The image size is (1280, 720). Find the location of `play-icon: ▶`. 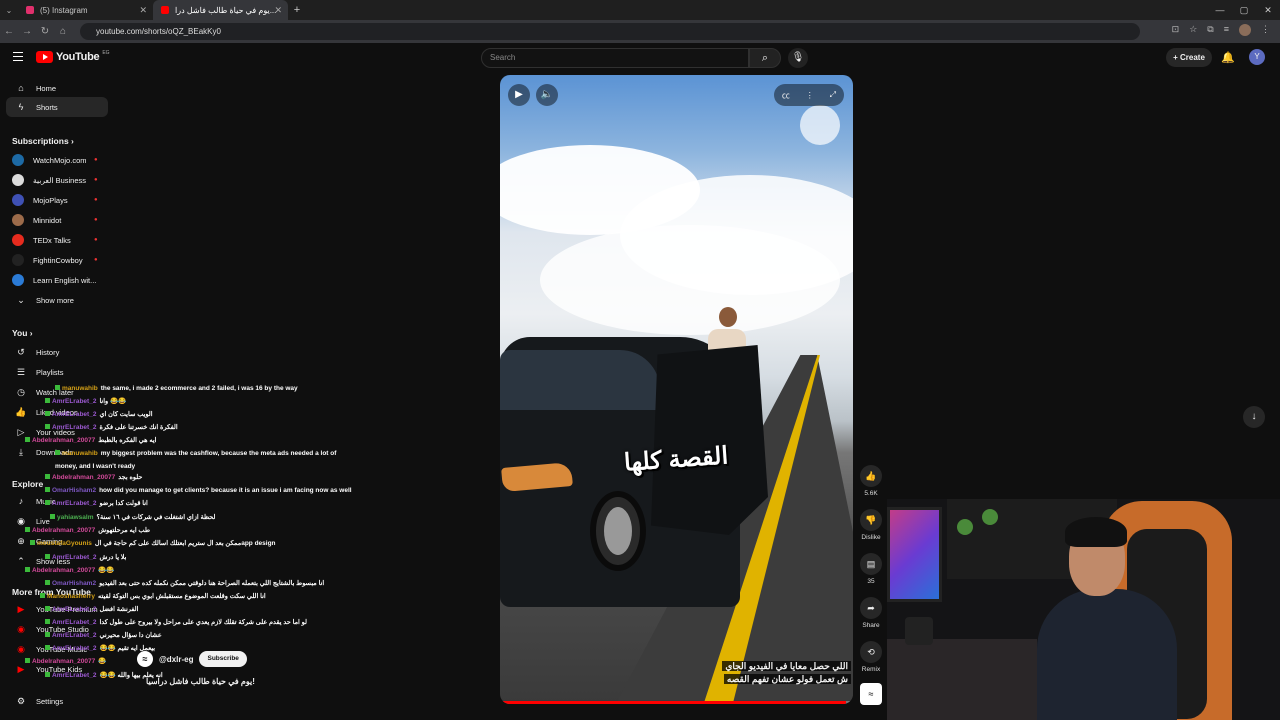

play-icon: ▶ is located at coordinates (519, 95).